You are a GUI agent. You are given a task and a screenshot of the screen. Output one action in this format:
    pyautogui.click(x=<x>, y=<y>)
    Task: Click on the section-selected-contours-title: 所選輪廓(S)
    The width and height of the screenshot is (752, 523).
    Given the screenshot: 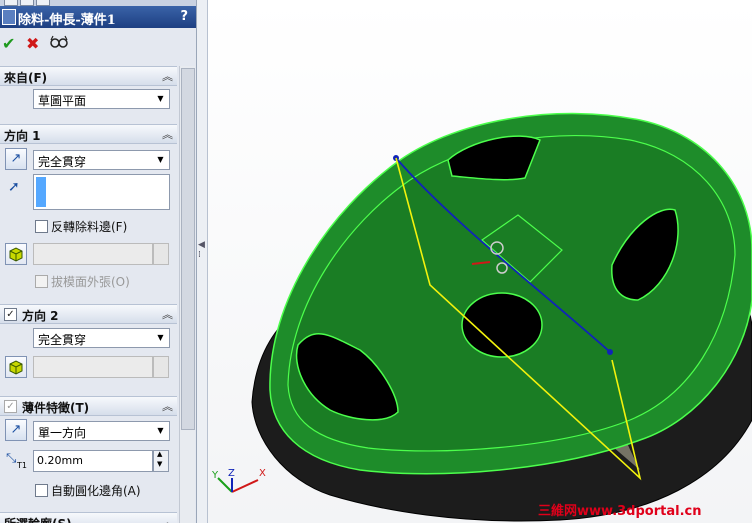 What is the action you would take?
    pyautogui.click(x=38, y=519)
    